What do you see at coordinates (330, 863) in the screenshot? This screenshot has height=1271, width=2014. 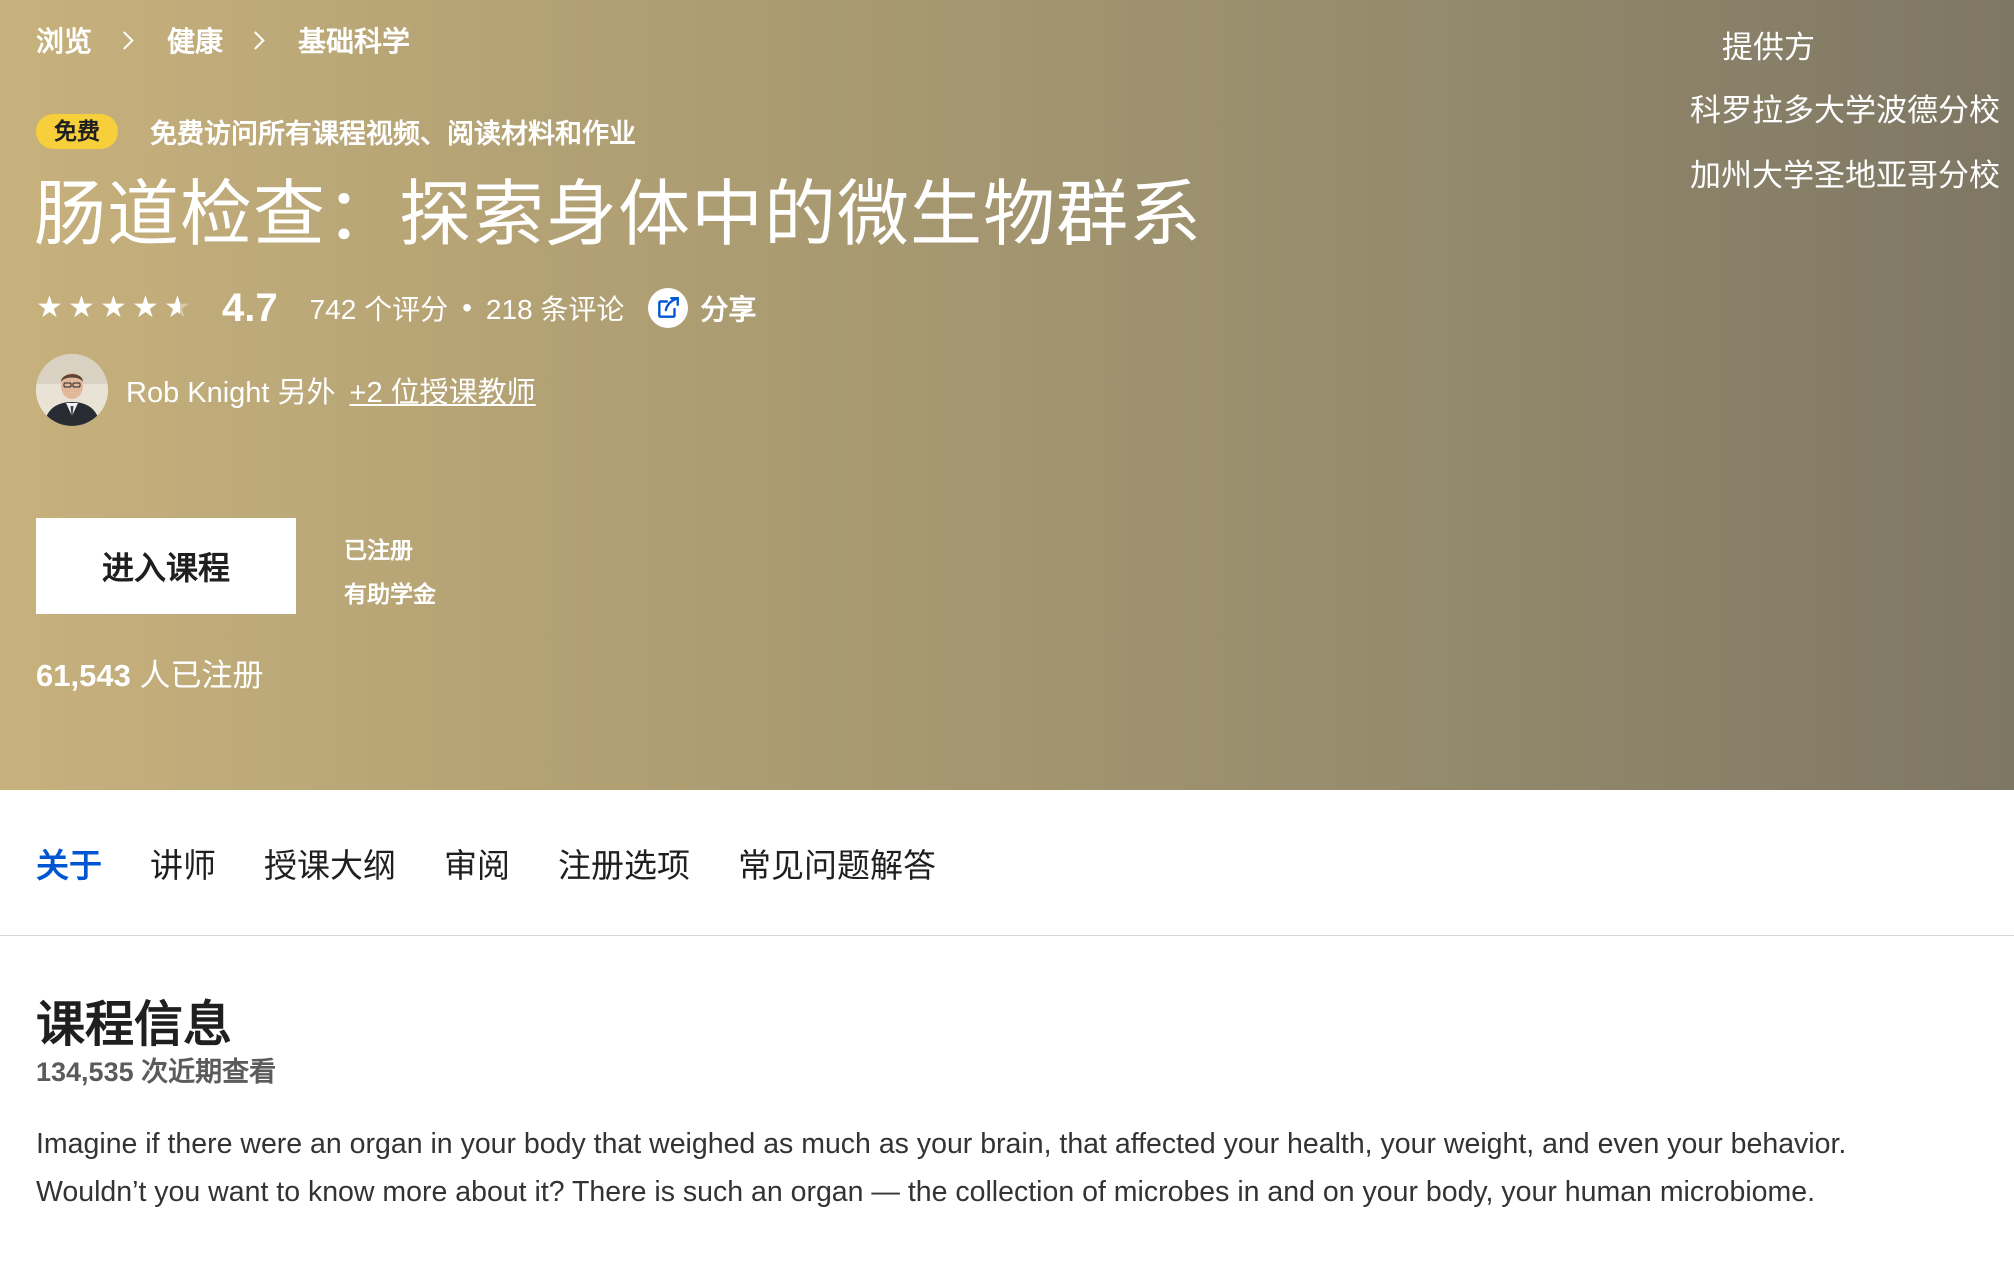 I see `tab-syllabus: 授课大纲` at bounding box center [330, 863].